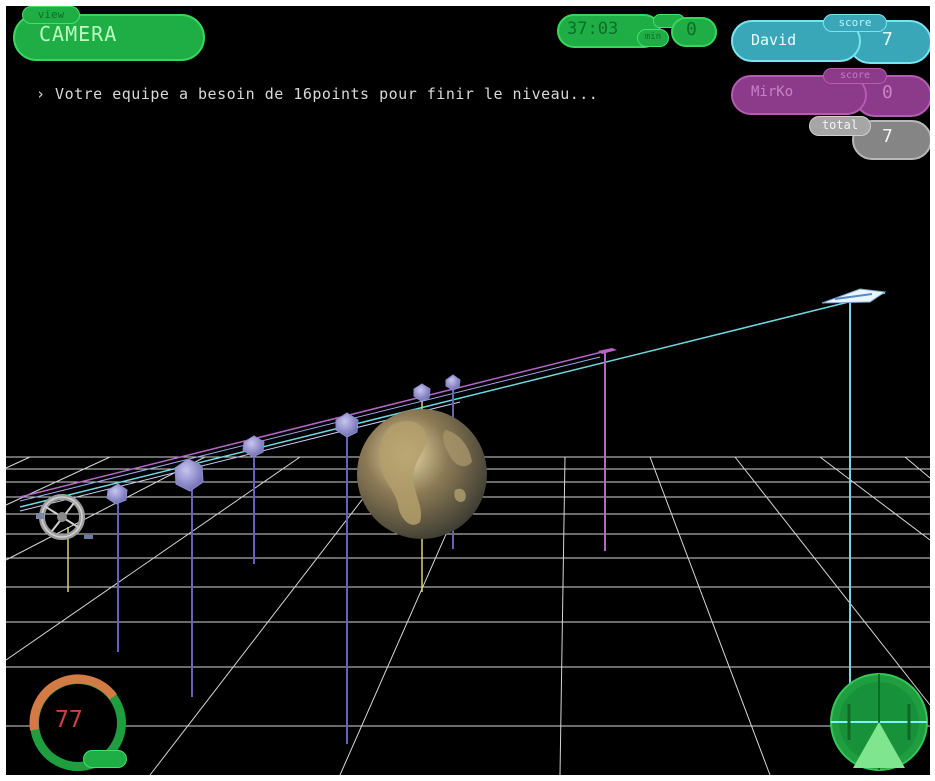 This screenshot has height=781, width=935. What do you see at coordinates (3, 390) in the screenshot?
I see `frame-border-left` at bounding box center [3, 390].